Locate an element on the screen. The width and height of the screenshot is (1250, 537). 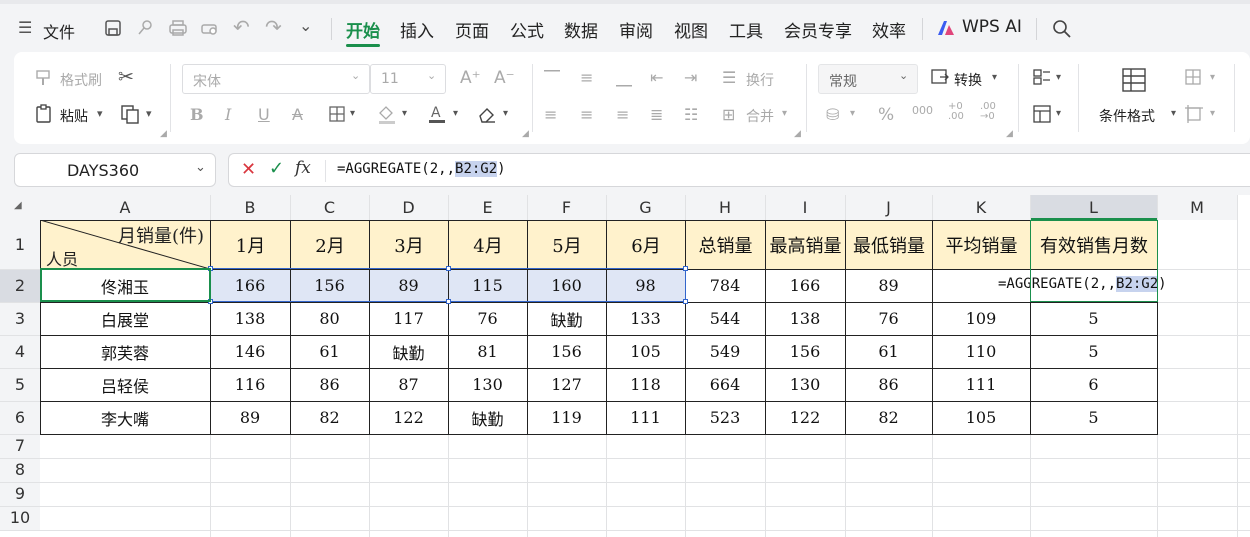
table-style-icon is located at coordinates (1042, 116).